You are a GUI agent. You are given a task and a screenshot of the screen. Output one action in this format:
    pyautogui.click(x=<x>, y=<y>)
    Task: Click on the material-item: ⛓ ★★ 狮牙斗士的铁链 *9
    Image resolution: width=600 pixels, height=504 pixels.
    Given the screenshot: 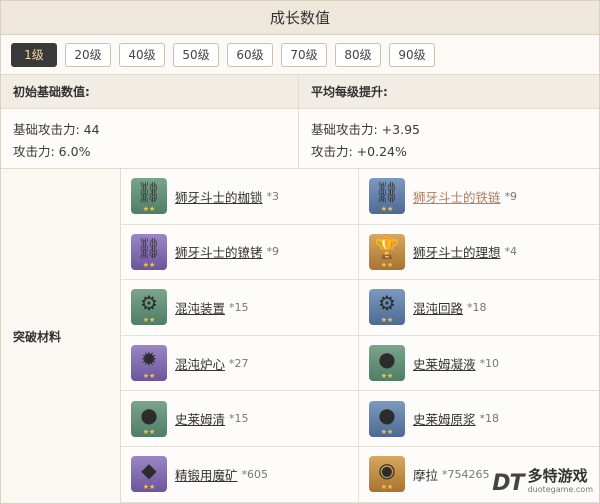 What is the action you would take?
    pyautogui.click(x=479, y=197)
    